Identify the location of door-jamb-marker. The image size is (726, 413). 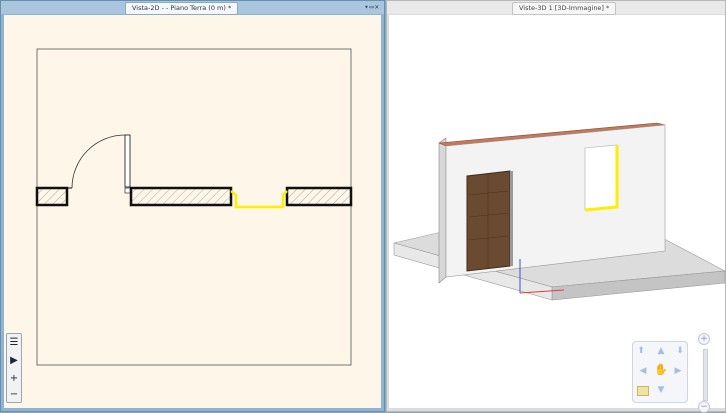
(127, 190).